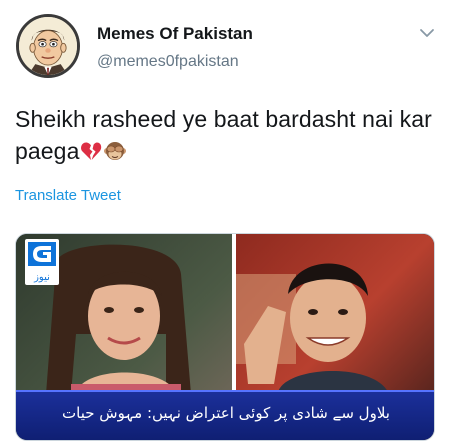  What do you see at coordinates (115, 151) in the screenshot?
I see `see-no-evil-monkey-emoji-icon` at bounding box center [115, 151].